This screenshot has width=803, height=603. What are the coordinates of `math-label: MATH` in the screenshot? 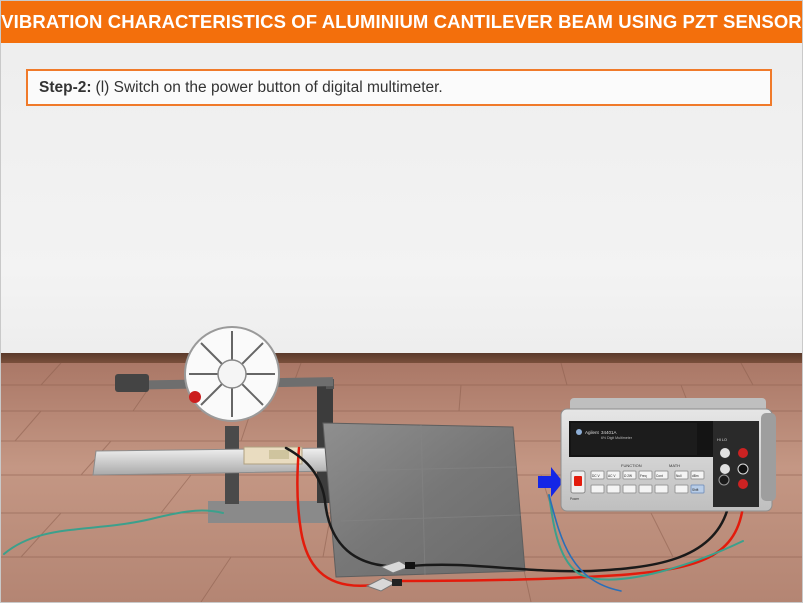 It's located at (674, 465).